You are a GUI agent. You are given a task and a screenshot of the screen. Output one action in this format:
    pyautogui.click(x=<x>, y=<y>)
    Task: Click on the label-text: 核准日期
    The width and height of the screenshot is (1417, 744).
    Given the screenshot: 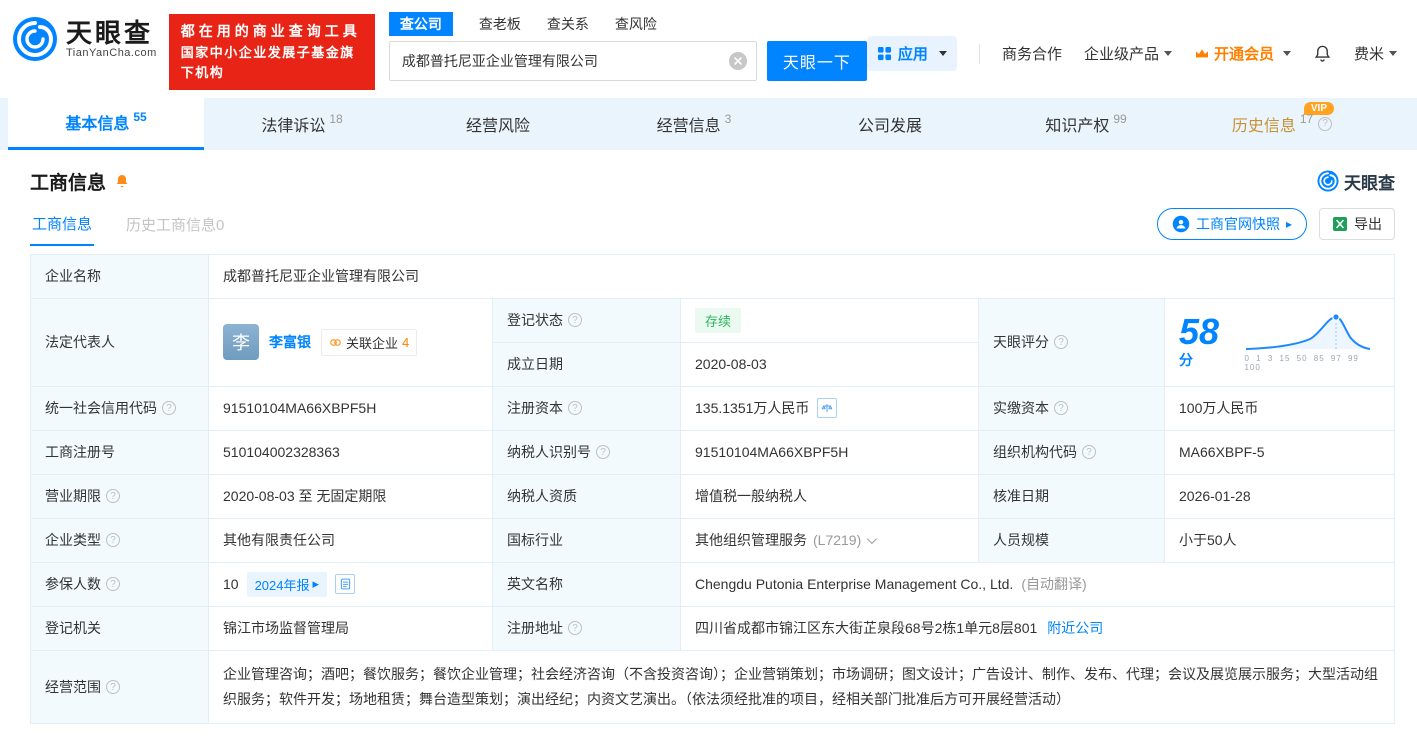 What is the action you would take?
    pyautogui.click(x=1021, y=496)
    